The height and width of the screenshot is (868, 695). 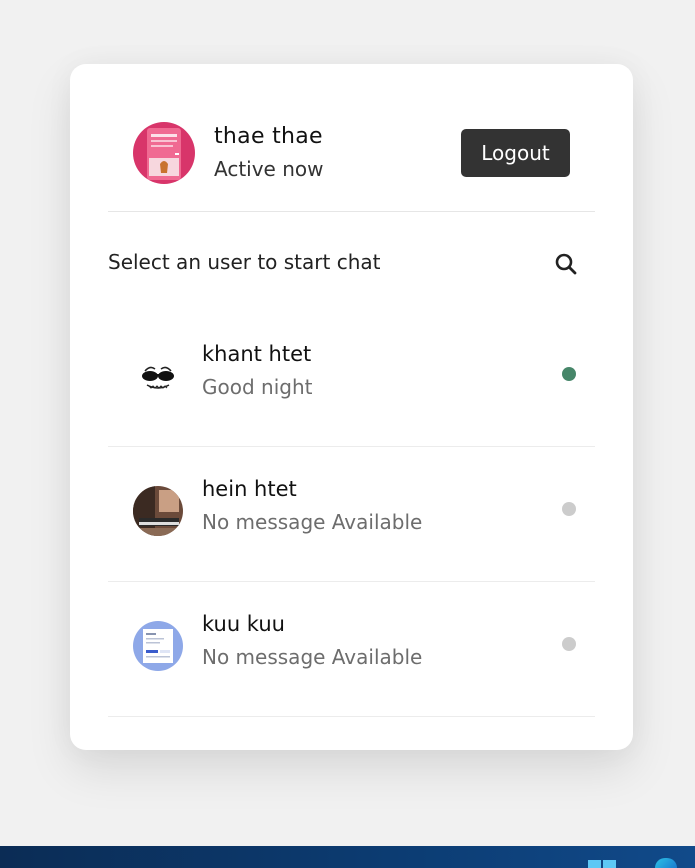 What do you see at coordinates (351, 379) in the screenshot?
I see `list-item: khant htet Good night` at bounding box center [351, 379].